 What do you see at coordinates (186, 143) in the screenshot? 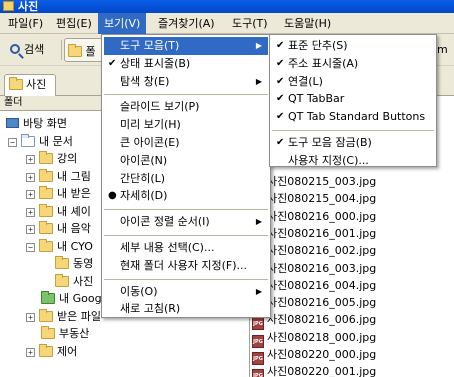
I see `menu-item: 큰 아이콘(E)` at bounding box center [186, 143].